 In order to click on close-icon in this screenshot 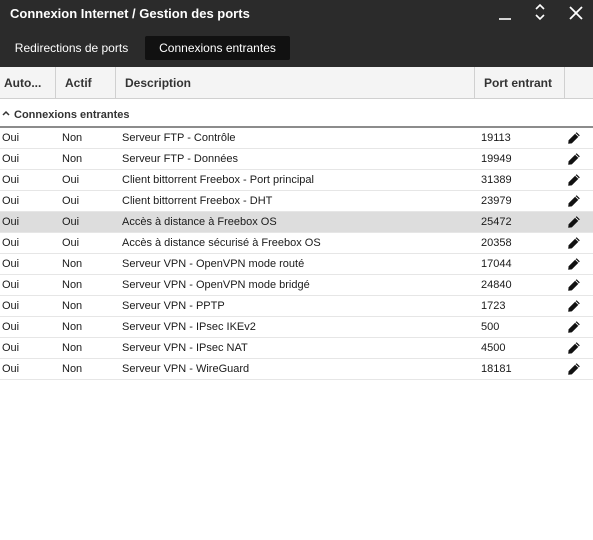, I will do `click(576, 13)`.